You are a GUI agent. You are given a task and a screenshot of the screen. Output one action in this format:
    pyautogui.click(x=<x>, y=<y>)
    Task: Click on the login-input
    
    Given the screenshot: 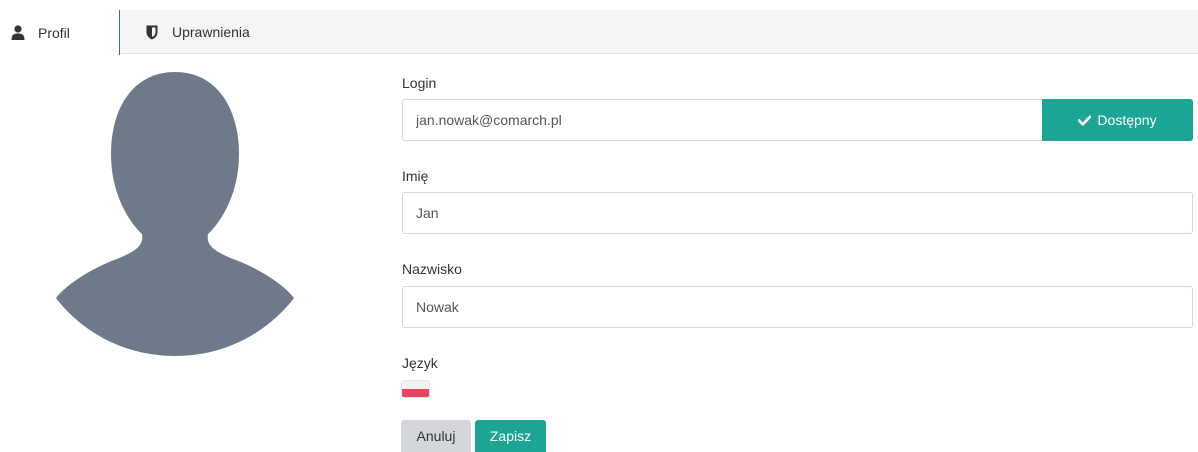 What is the action you would take?
    pyautogui.click(x=722, y=120)
    